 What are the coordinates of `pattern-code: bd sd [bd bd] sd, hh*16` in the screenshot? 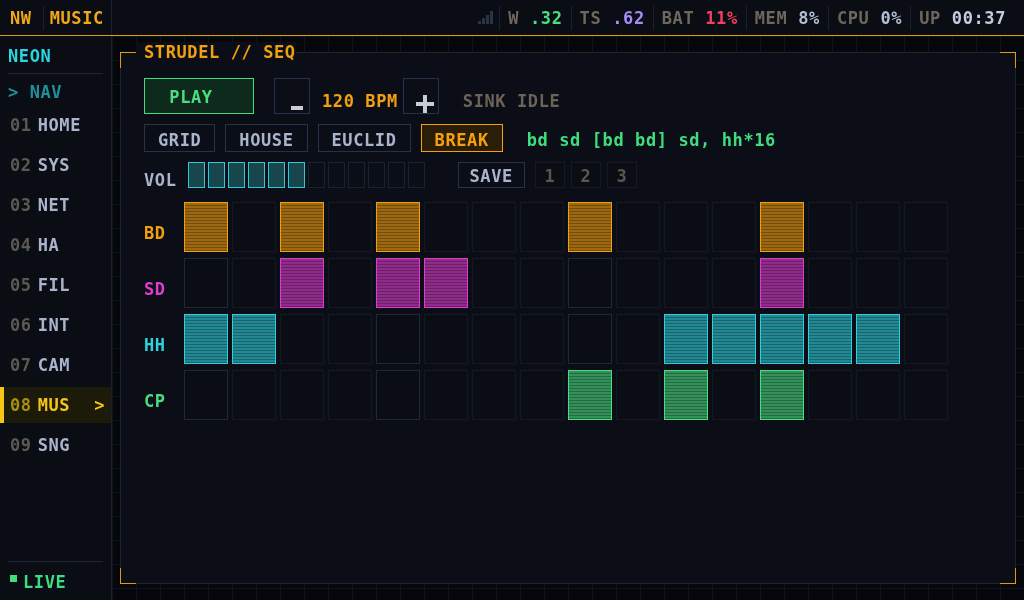 It's located at (651, 140).